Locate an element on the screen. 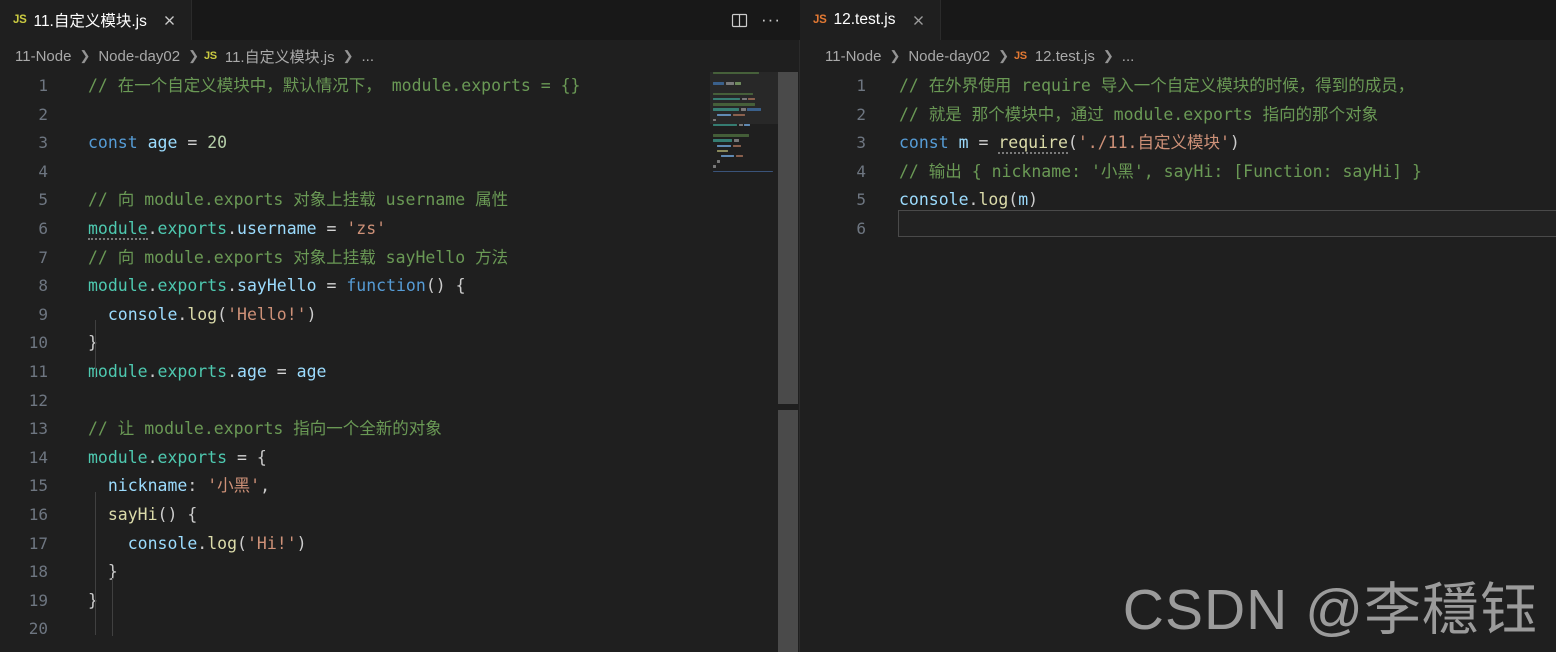 The height and width of the screenshot is (652, 1556). code-line: 14 module.exports = { is located at coordinates (400, 458).